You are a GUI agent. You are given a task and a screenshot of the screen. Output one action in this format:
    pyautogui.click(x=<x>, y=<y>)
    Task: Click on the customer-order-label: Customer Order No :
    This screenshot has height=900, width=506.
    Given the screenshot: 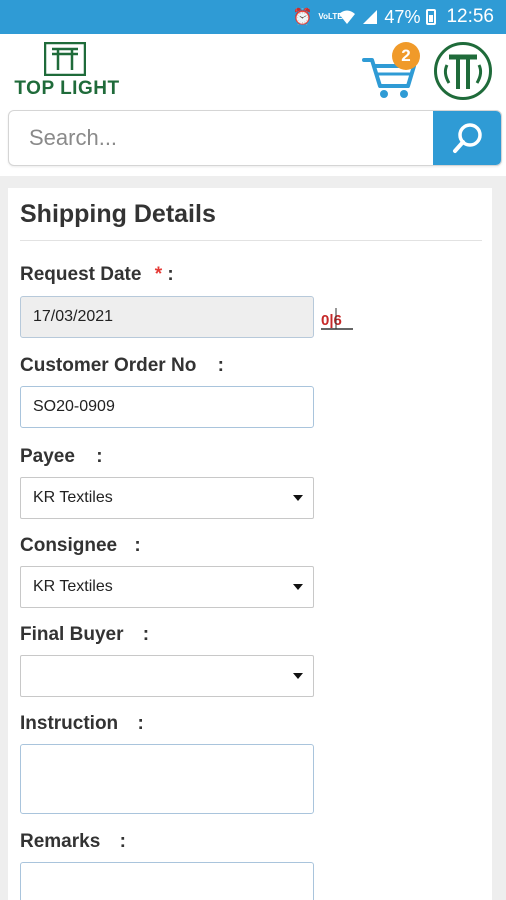 What is the action you would take?
    pyautogui.click(x=122, y=365)
    